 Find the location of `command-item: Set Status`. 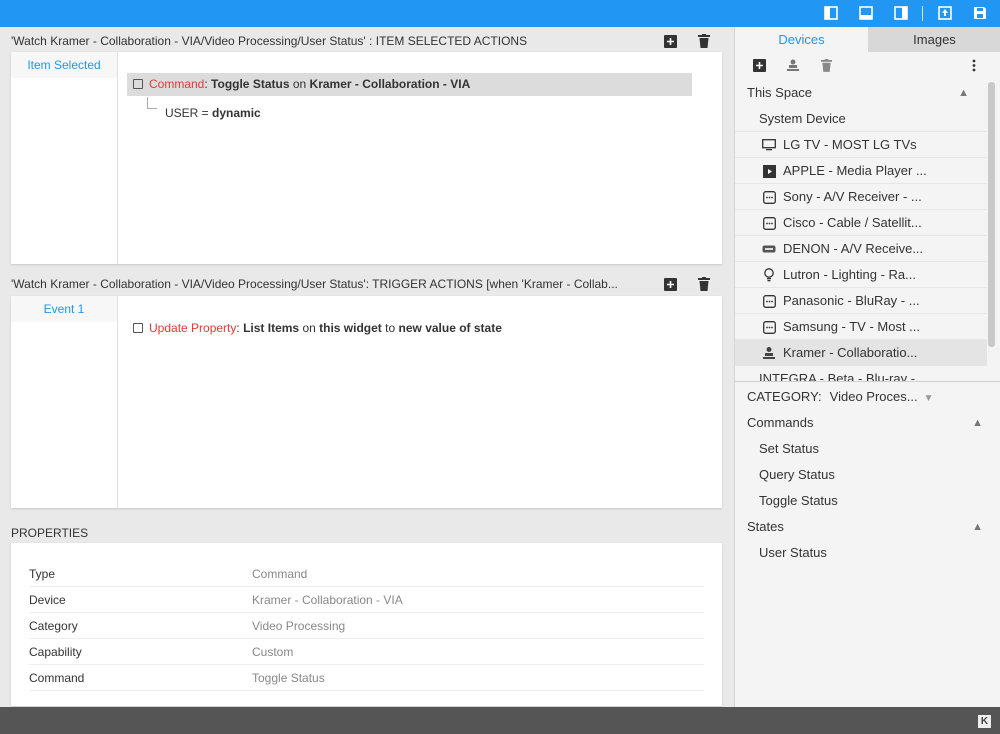

command-item: Set Status is located at coordinates (867, 449).